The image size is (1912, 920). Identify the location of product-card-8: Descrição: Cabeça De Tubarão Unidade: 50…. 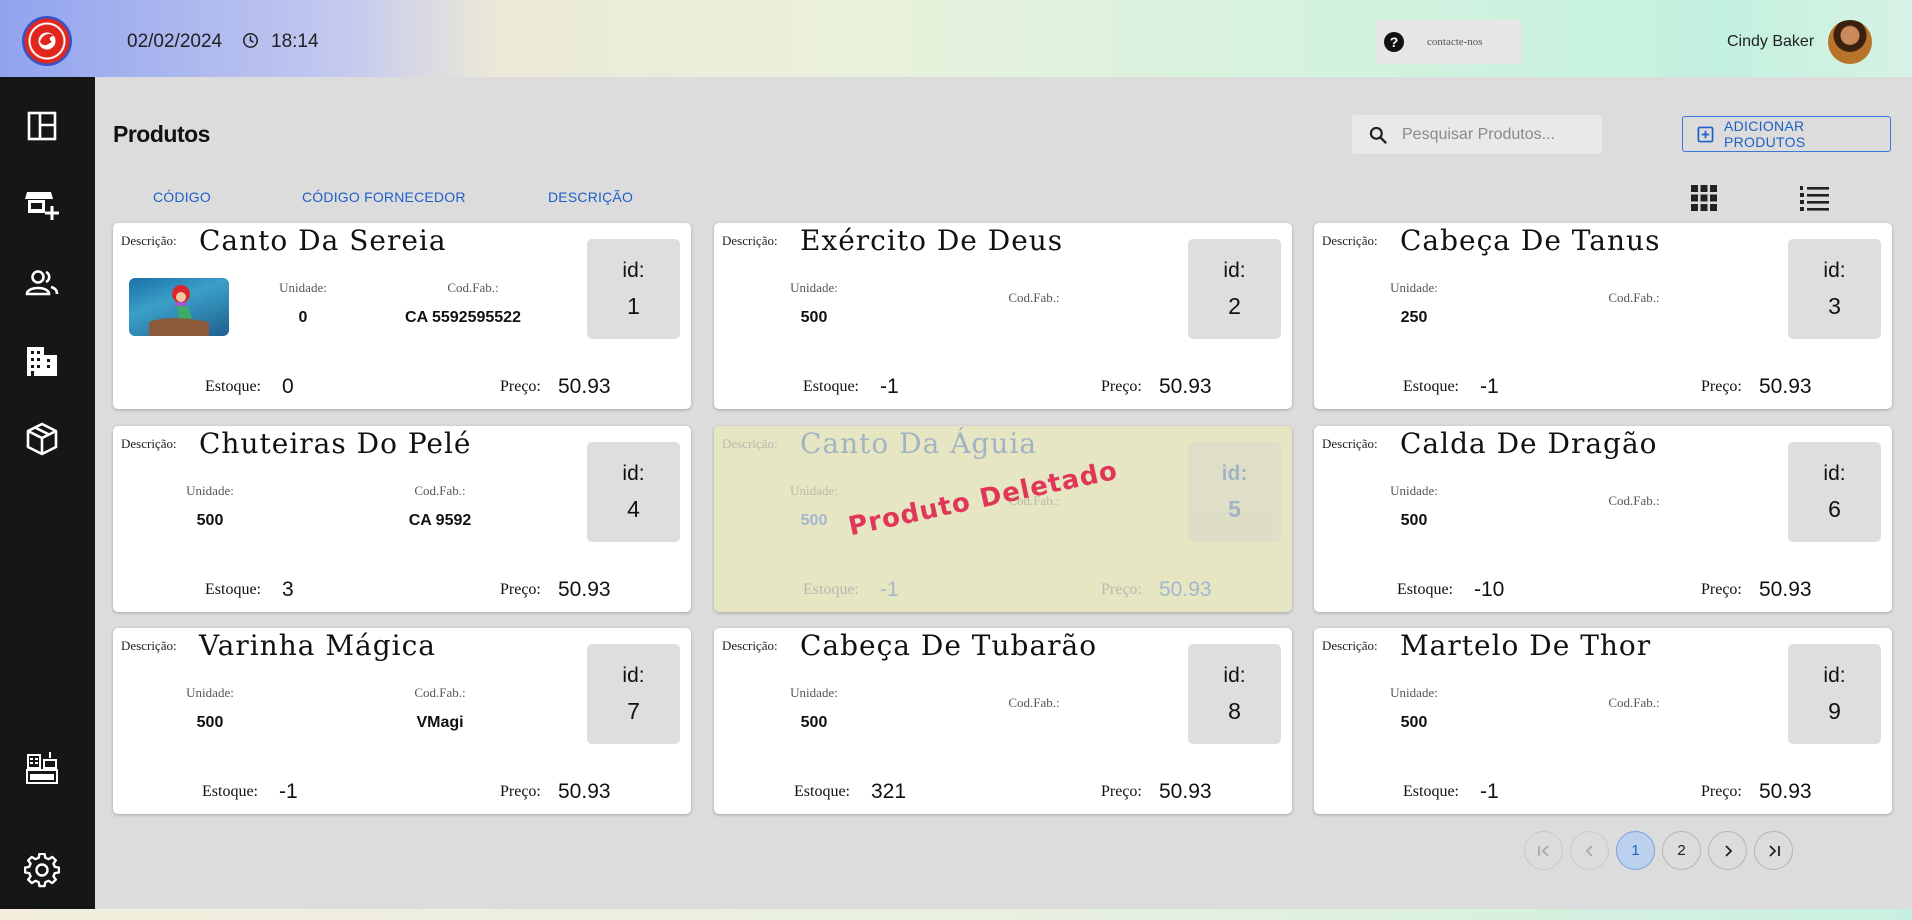
(1003, 721).